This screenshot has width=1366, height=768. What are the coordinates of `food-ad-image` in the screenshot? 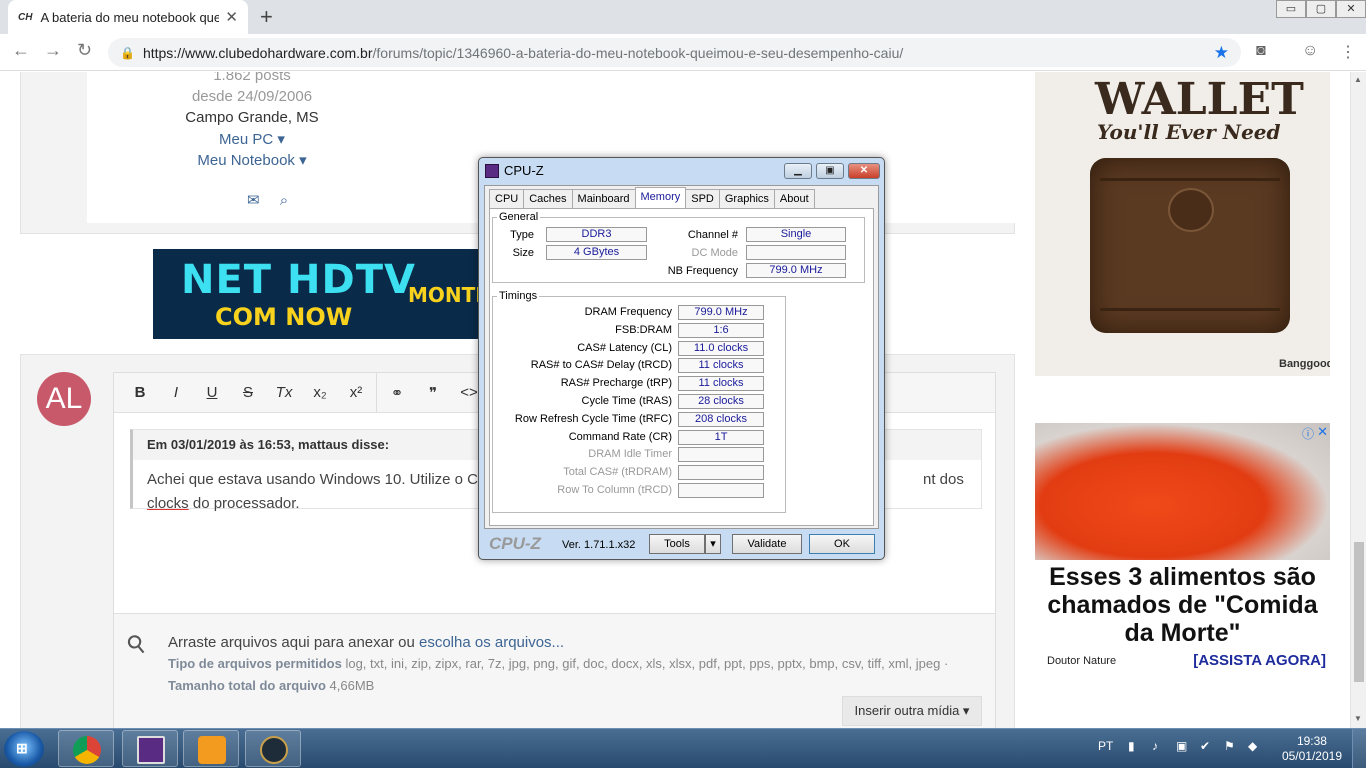 It's located at (1182, 491).